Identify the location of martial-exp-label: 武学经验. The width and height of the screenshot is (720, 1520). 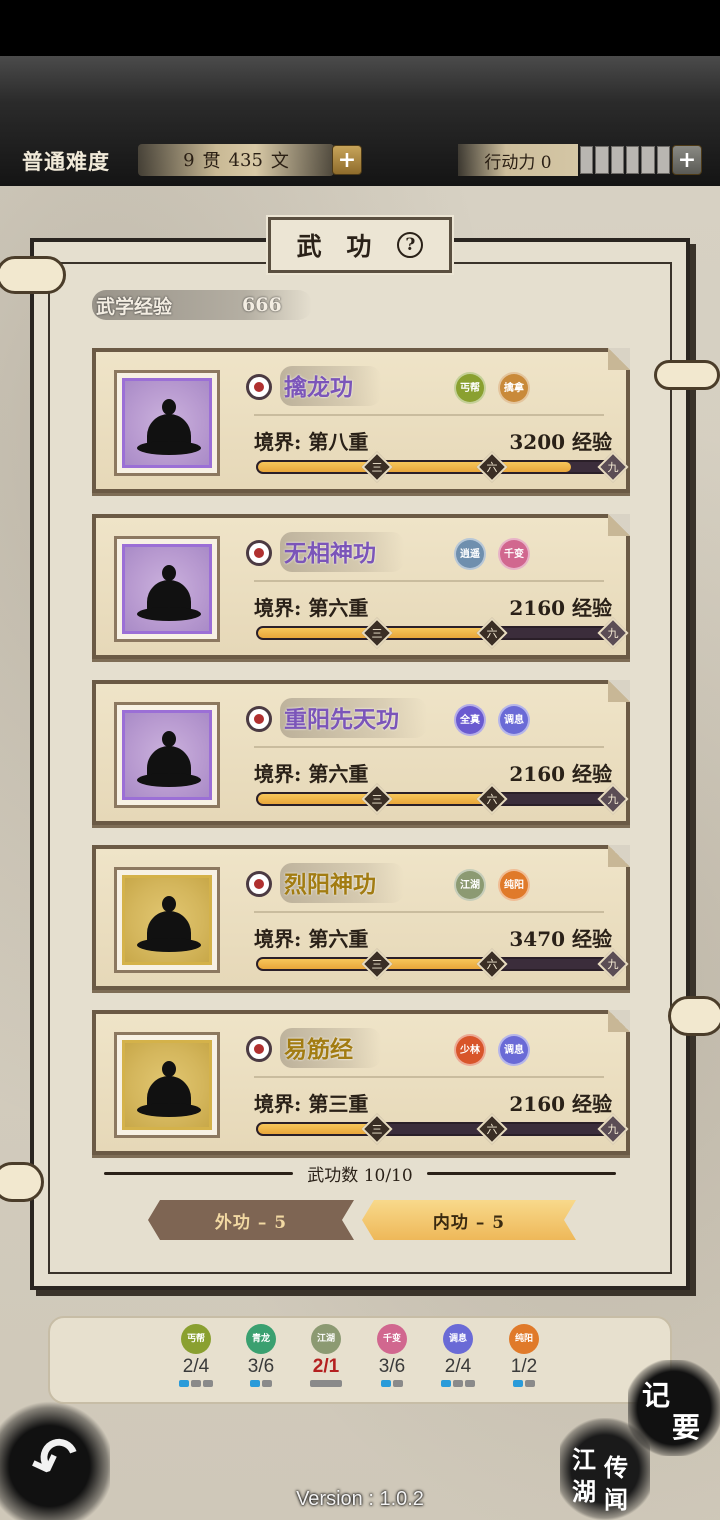
(134, 306).